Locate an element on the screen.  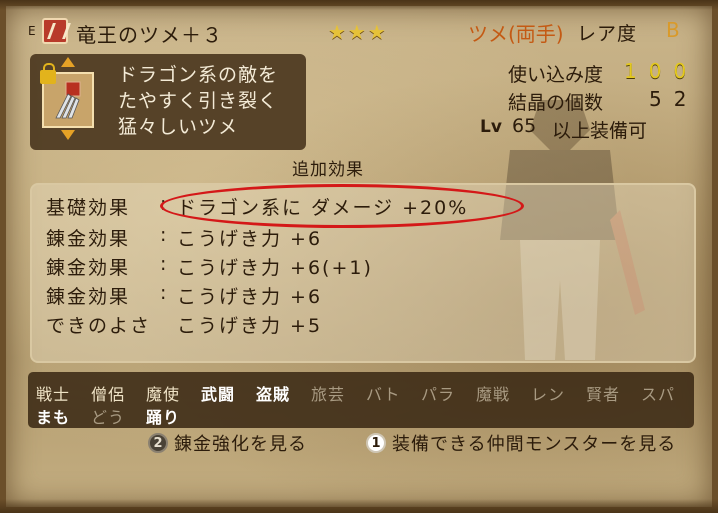
dragon-claw-icon is located at coordinates (68, 100).